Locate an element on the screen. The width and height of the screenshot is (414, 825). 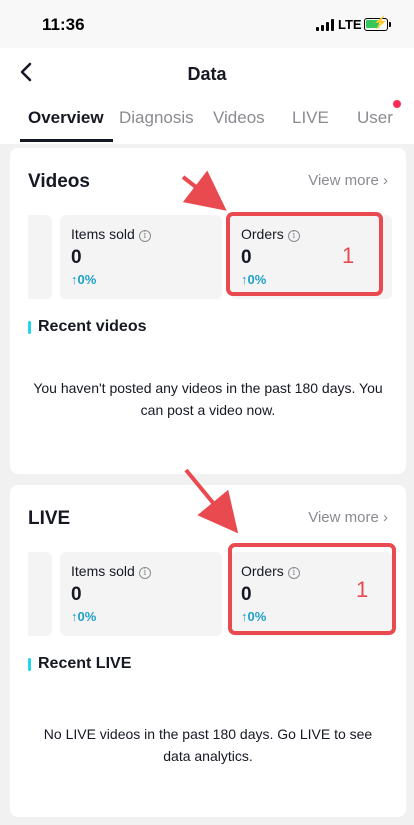
battery-icon: ⚡ is located at coordinates (377, 23).